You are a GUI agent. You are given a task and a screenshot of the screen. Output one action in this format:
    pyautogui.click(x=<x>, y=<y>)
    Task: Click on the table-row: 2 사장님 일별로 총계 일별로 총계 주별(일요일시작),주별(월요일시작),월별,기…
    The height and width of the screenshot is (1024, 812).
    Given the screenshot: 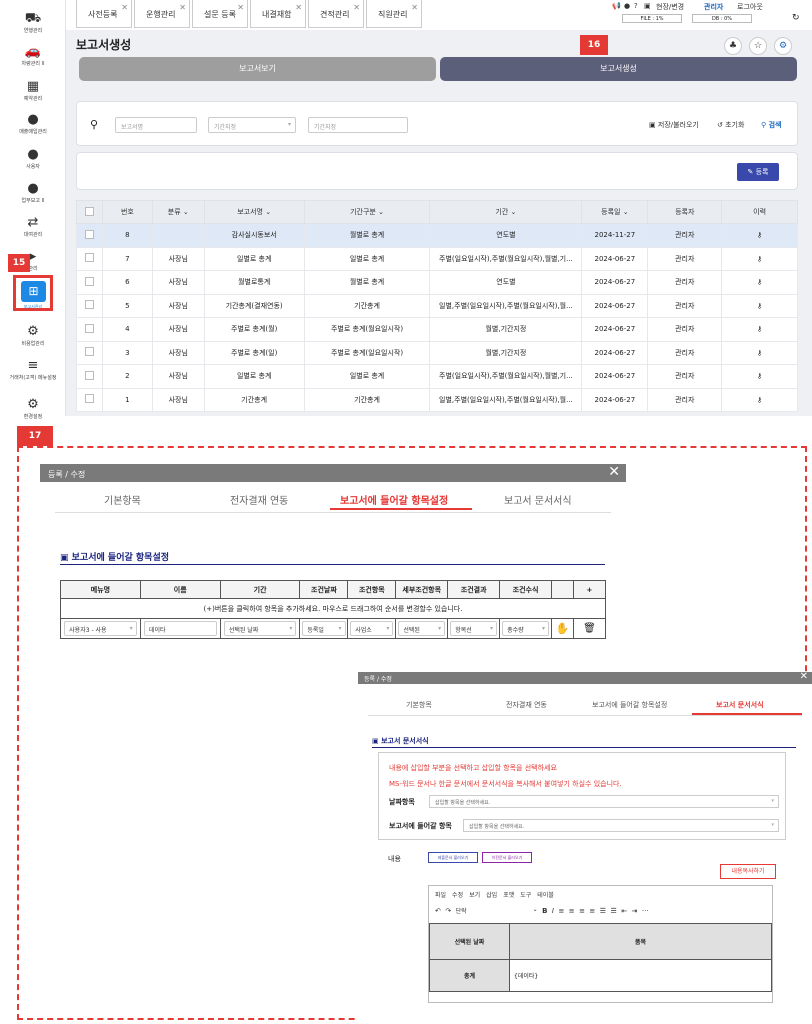 What is the action you would take?
    pyautogui.click(x=437, y=376)
    